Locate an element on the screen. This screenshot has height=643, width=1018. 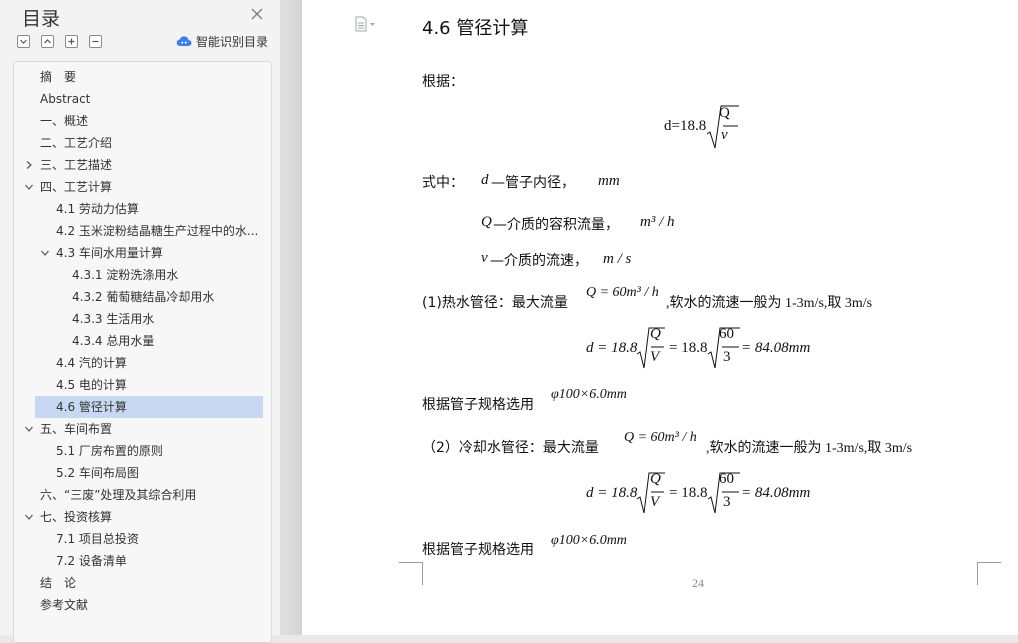
close-icon is located at coordinates (257, 14).